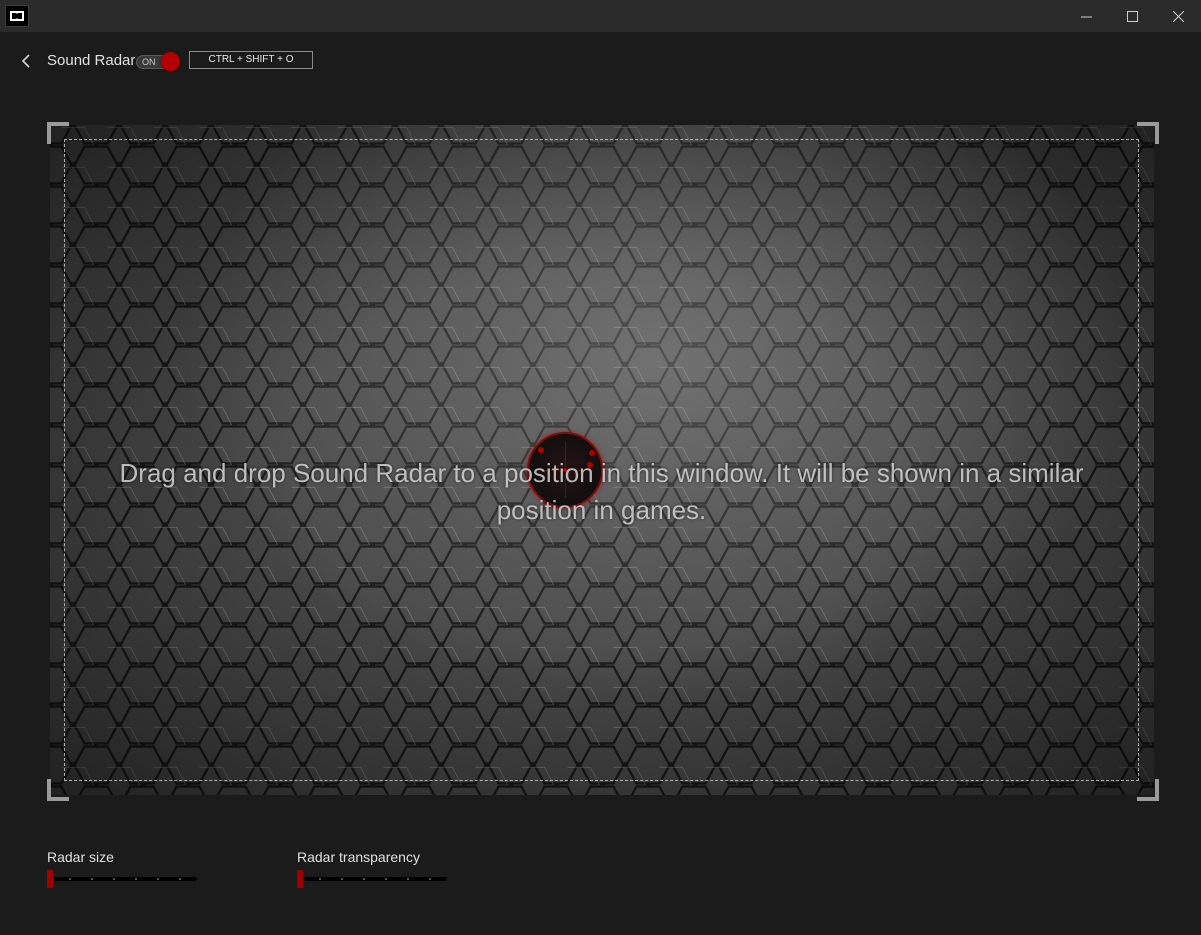 Image resolution: width=1201 pixels, height=935 pixels. What do you see at coordinates (149, 62) in the screenshot?
I see `toggle-label: ON` at bounding box center [149, 62].